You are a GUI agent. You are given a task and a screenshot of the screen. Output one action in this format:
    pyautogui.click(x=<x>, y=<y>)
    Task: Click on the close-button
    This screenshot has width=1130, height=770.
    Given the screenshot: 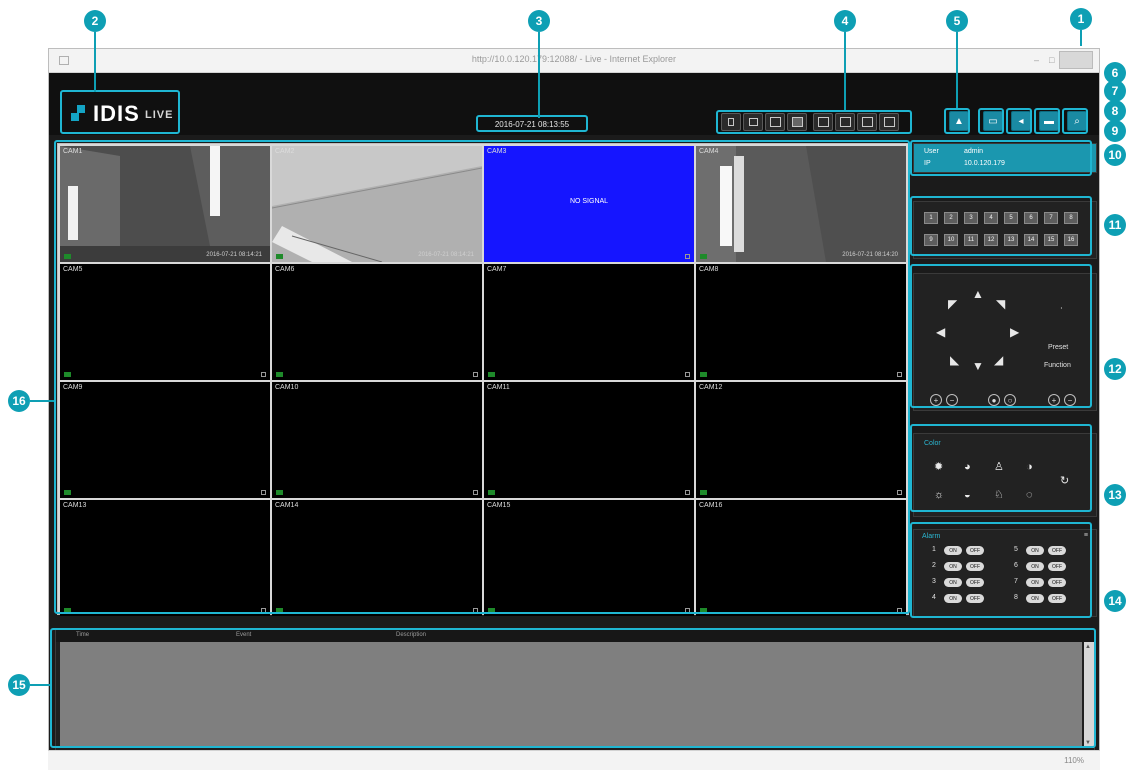 What is the action you would take?
    pyautogui.click(x=1076, y=60)
    